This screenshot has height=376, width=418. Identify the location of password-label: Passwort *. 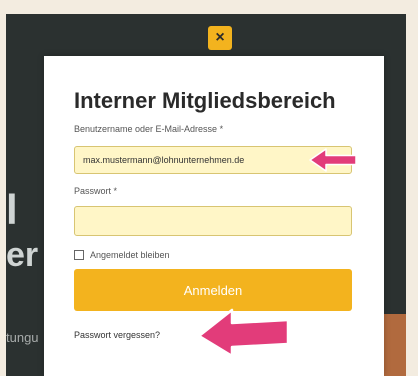
(96, 191).